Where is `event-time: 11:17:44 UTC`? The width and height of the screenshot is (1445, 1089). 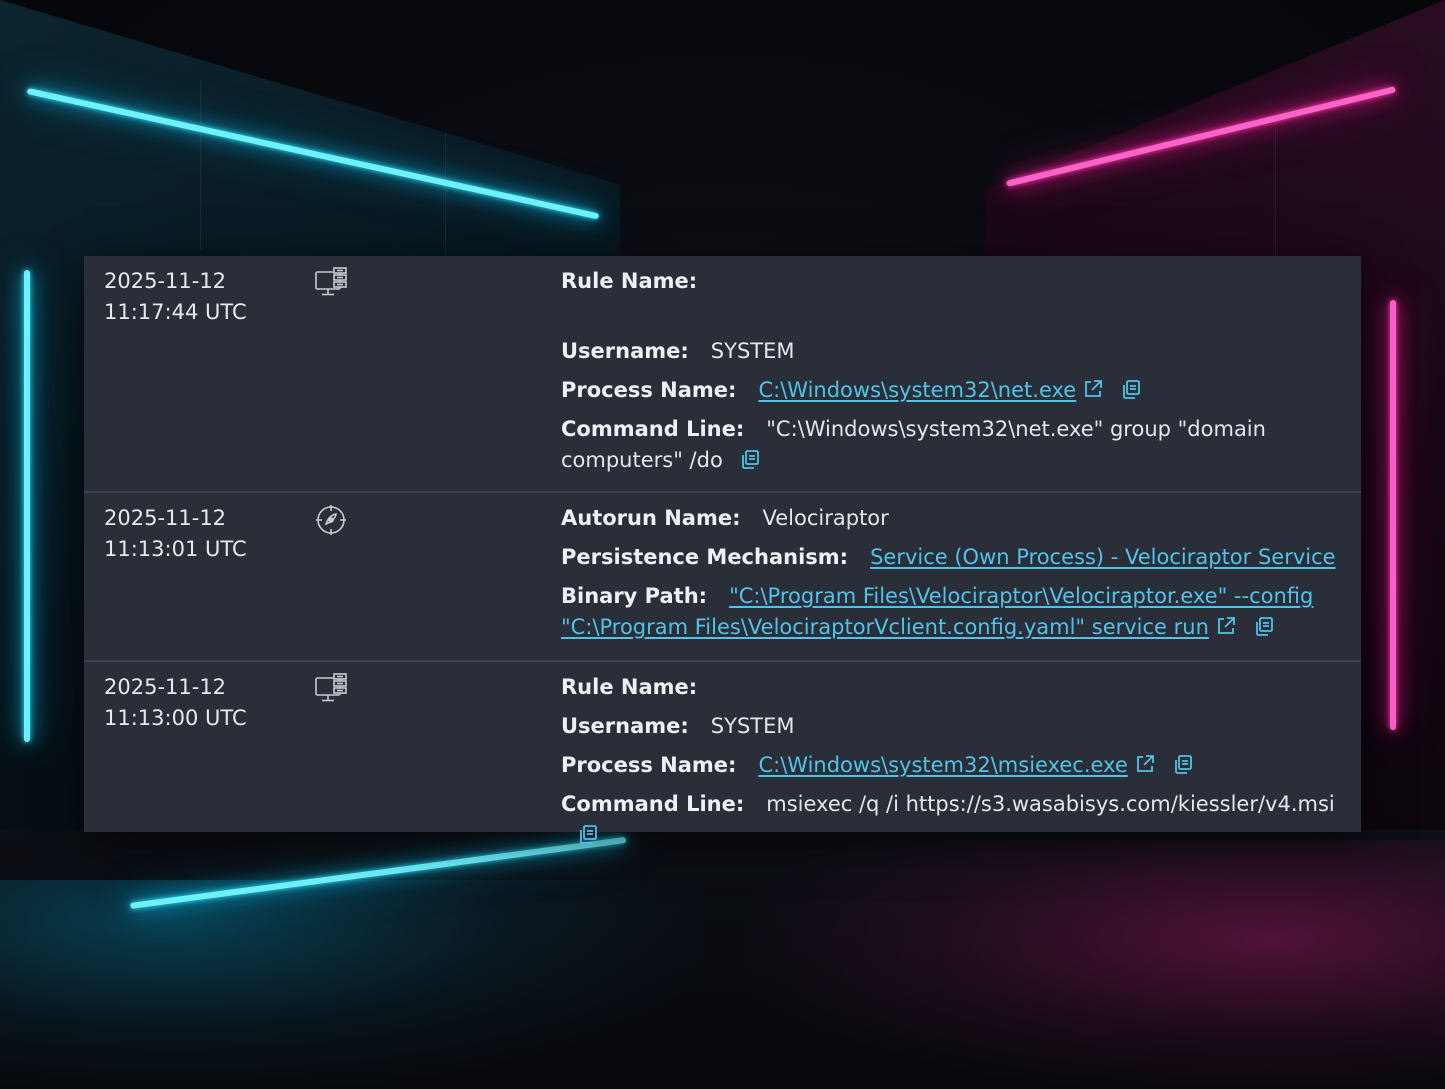 event-time: 11:17:44 UTC is located at coordinates (175, 312).